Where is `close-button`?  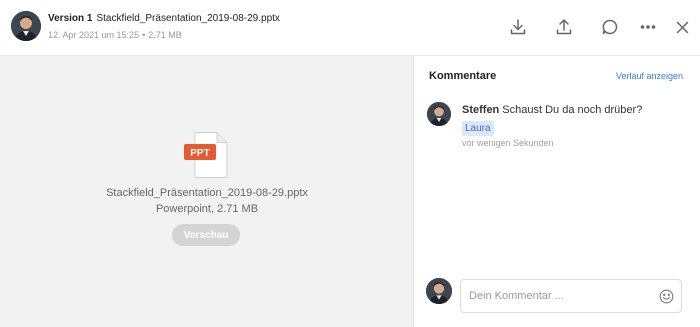
close-button is located at coordinates (682, 27).